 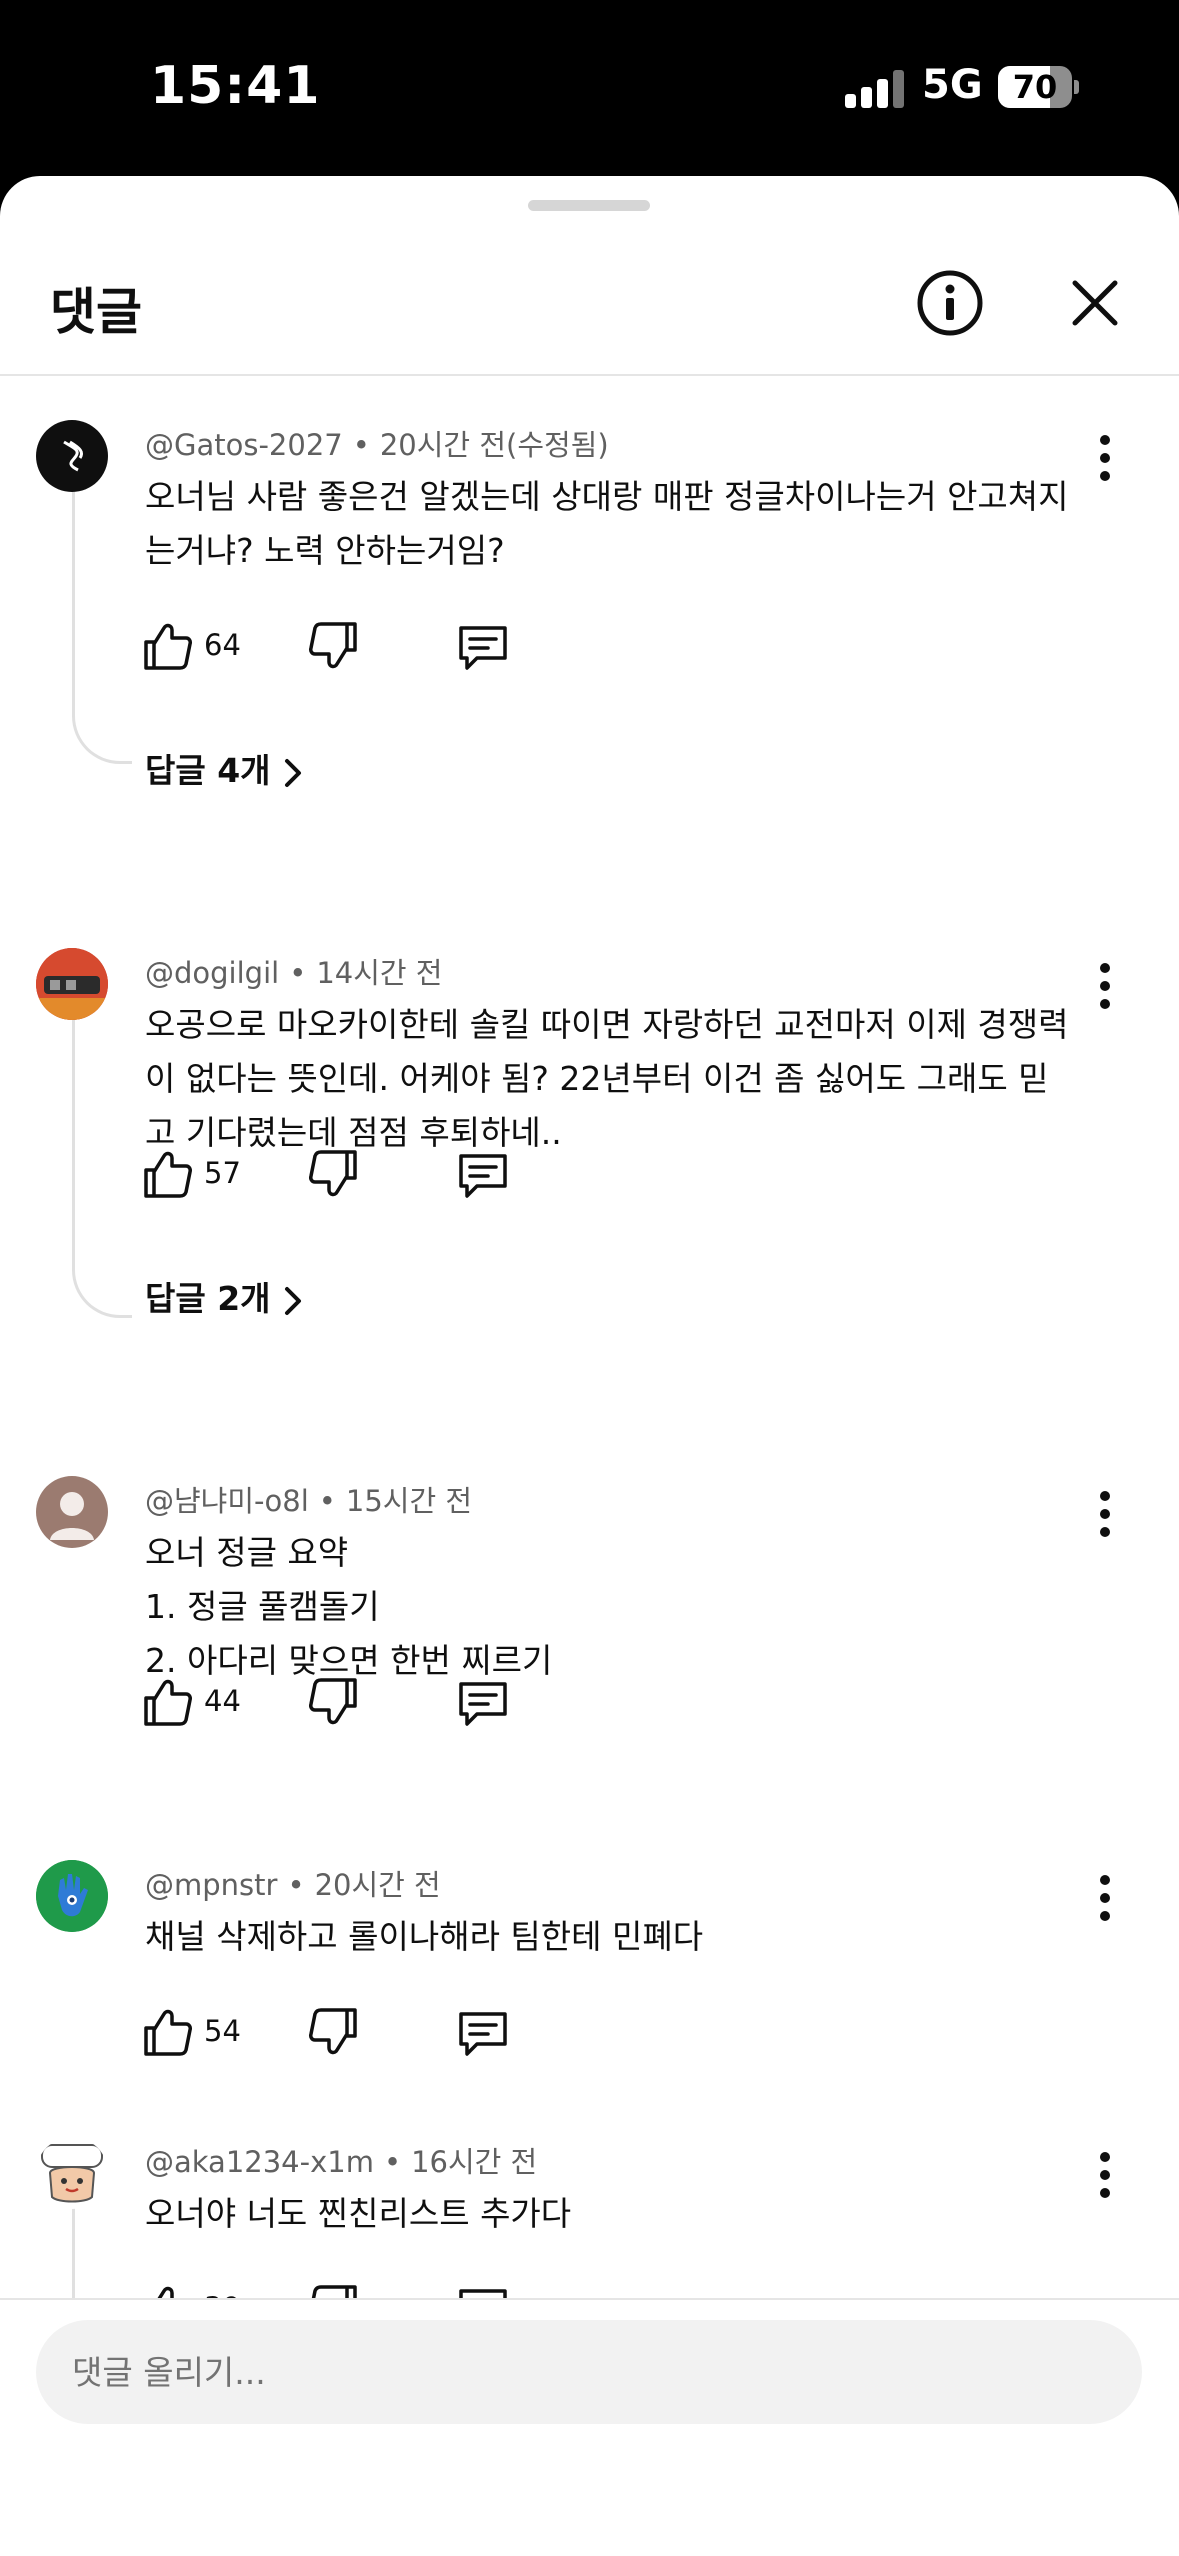 I want to click on comment-author: @냠냐미-o8l, so click(x=227, y=1501).